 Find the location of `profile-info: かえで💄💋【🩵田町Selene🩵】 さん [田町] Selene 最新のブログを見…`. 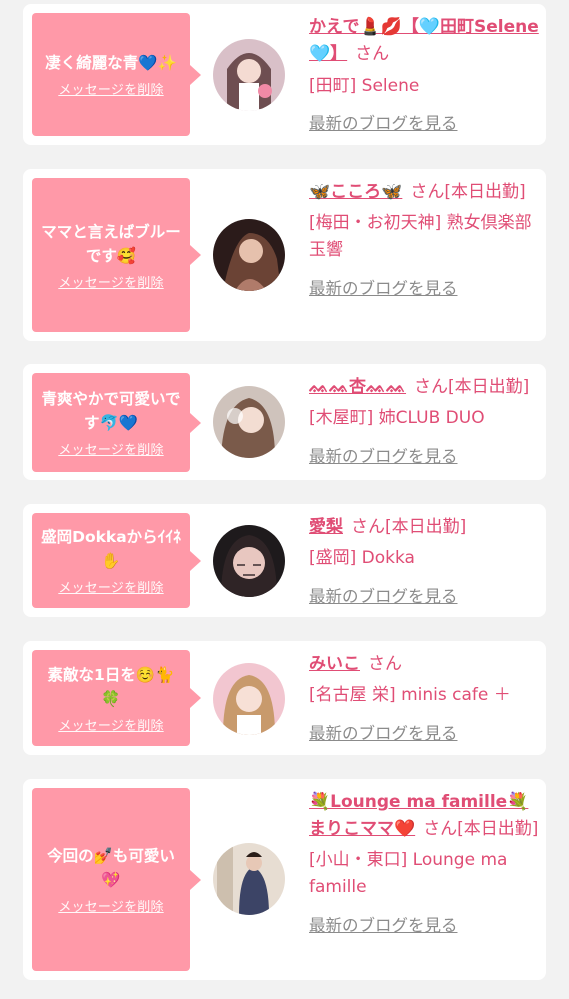

profile-info: かえで💄💋【🩵田町Selene🩵】 さん [田町] Selene 最新のブログを見… is located at coordinates (424, 75).